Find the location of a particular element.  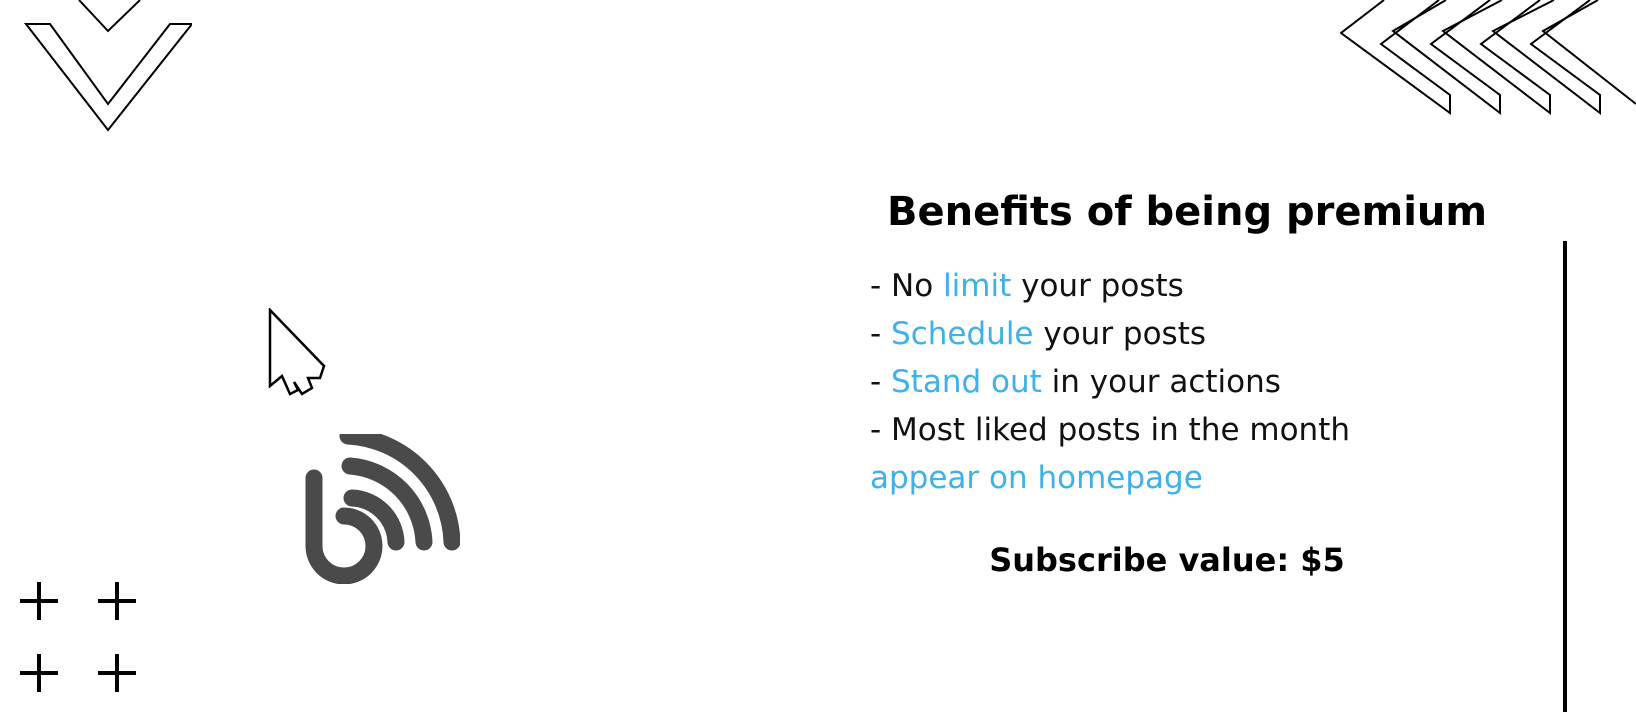

benefit-item: - Schedule your posts is located at coordinates (1110, 334).